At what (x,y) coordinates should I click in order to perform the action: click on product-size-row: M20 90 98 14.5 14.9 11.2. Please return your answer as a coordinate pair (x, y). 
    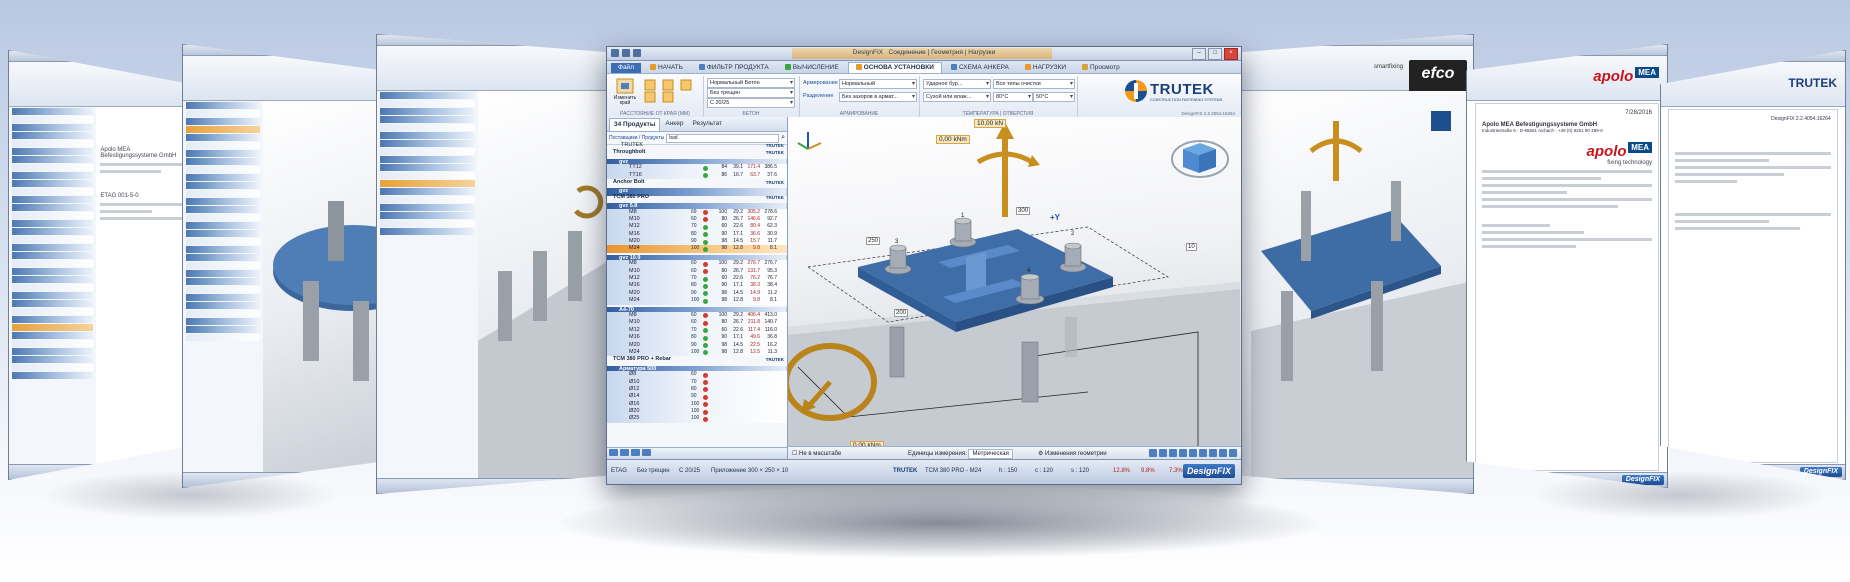
    Looking at the image, I should click on (697, 293).